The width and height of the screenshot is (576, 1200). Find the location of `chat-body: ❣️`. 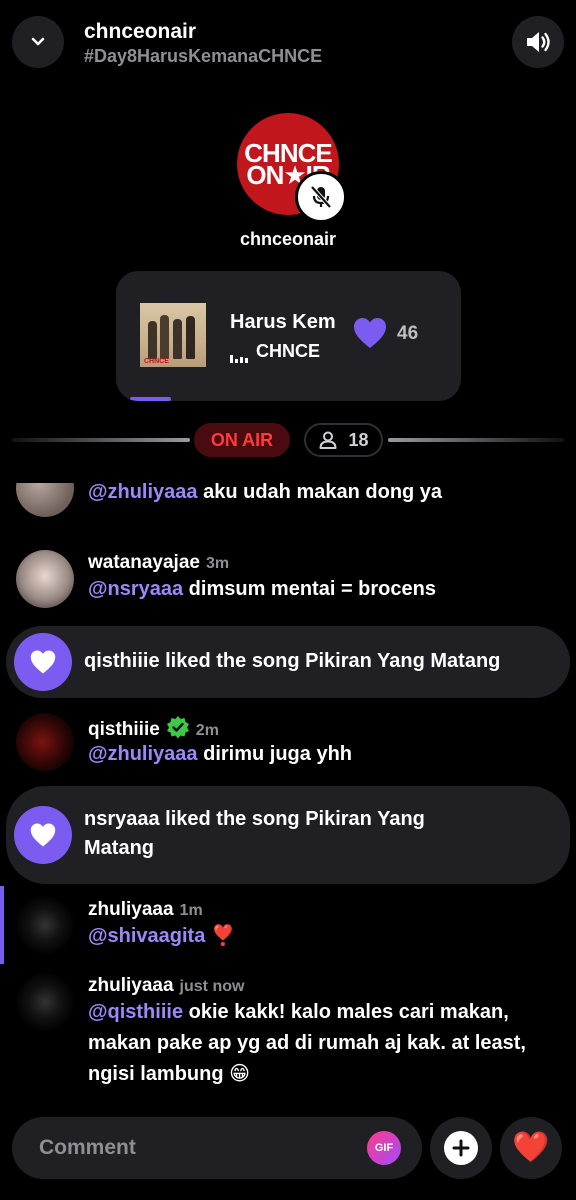

chat-body: ❣️ is located at coordinates (220, 936).